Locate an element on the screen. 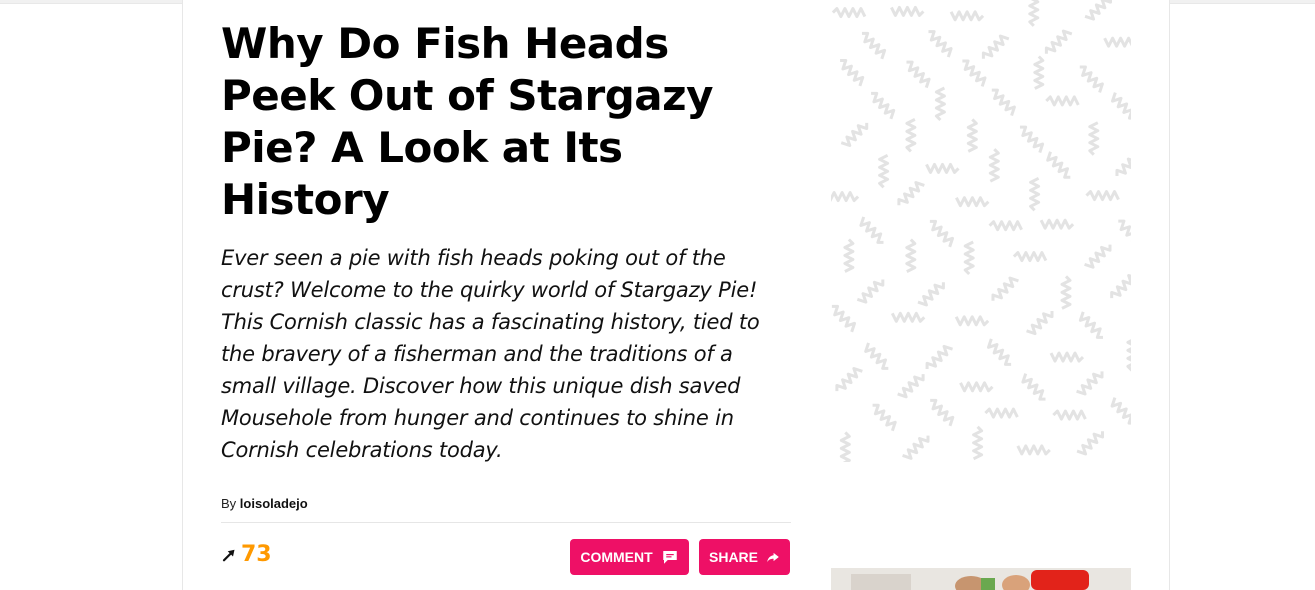 The width and height of the screenshot is (1315, 590). share-arrow-icon is located at coordinates (773, 557).